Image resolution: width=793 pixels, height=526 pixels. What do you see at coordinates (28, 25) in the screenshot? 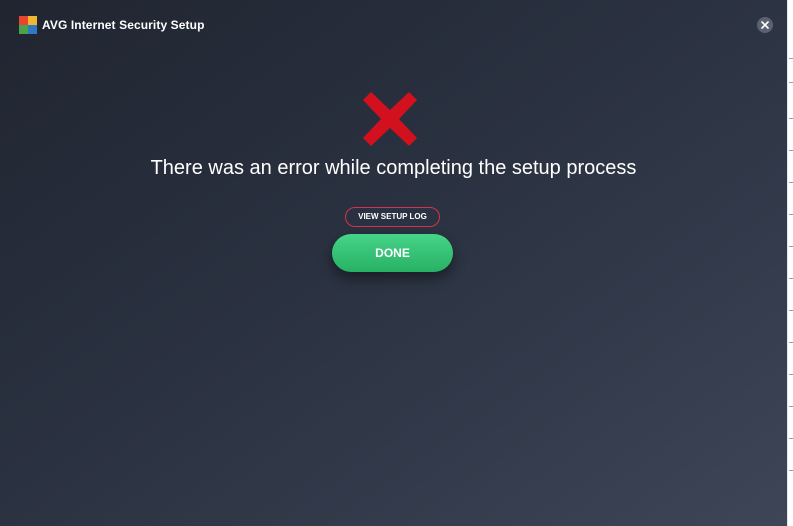
I see `avg-logo-icon` at bounding box center [28, 25].